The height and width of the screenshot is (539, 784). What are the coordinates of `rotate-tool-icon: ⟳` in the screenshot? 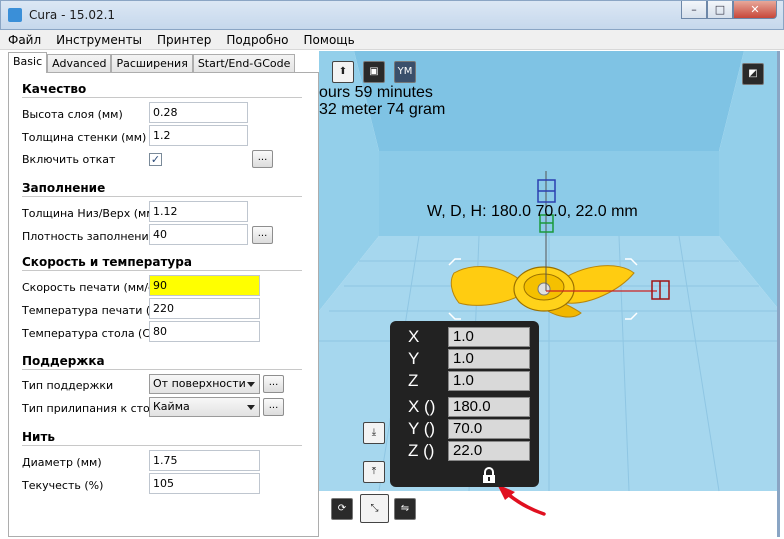 It's located at (342, 509).